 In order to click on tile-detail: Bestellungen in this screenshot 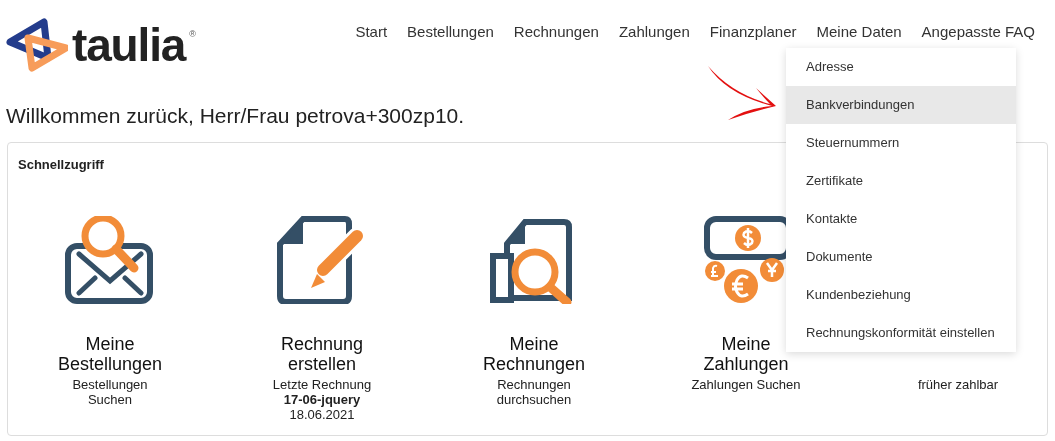, I will do `click(110, 384)`.